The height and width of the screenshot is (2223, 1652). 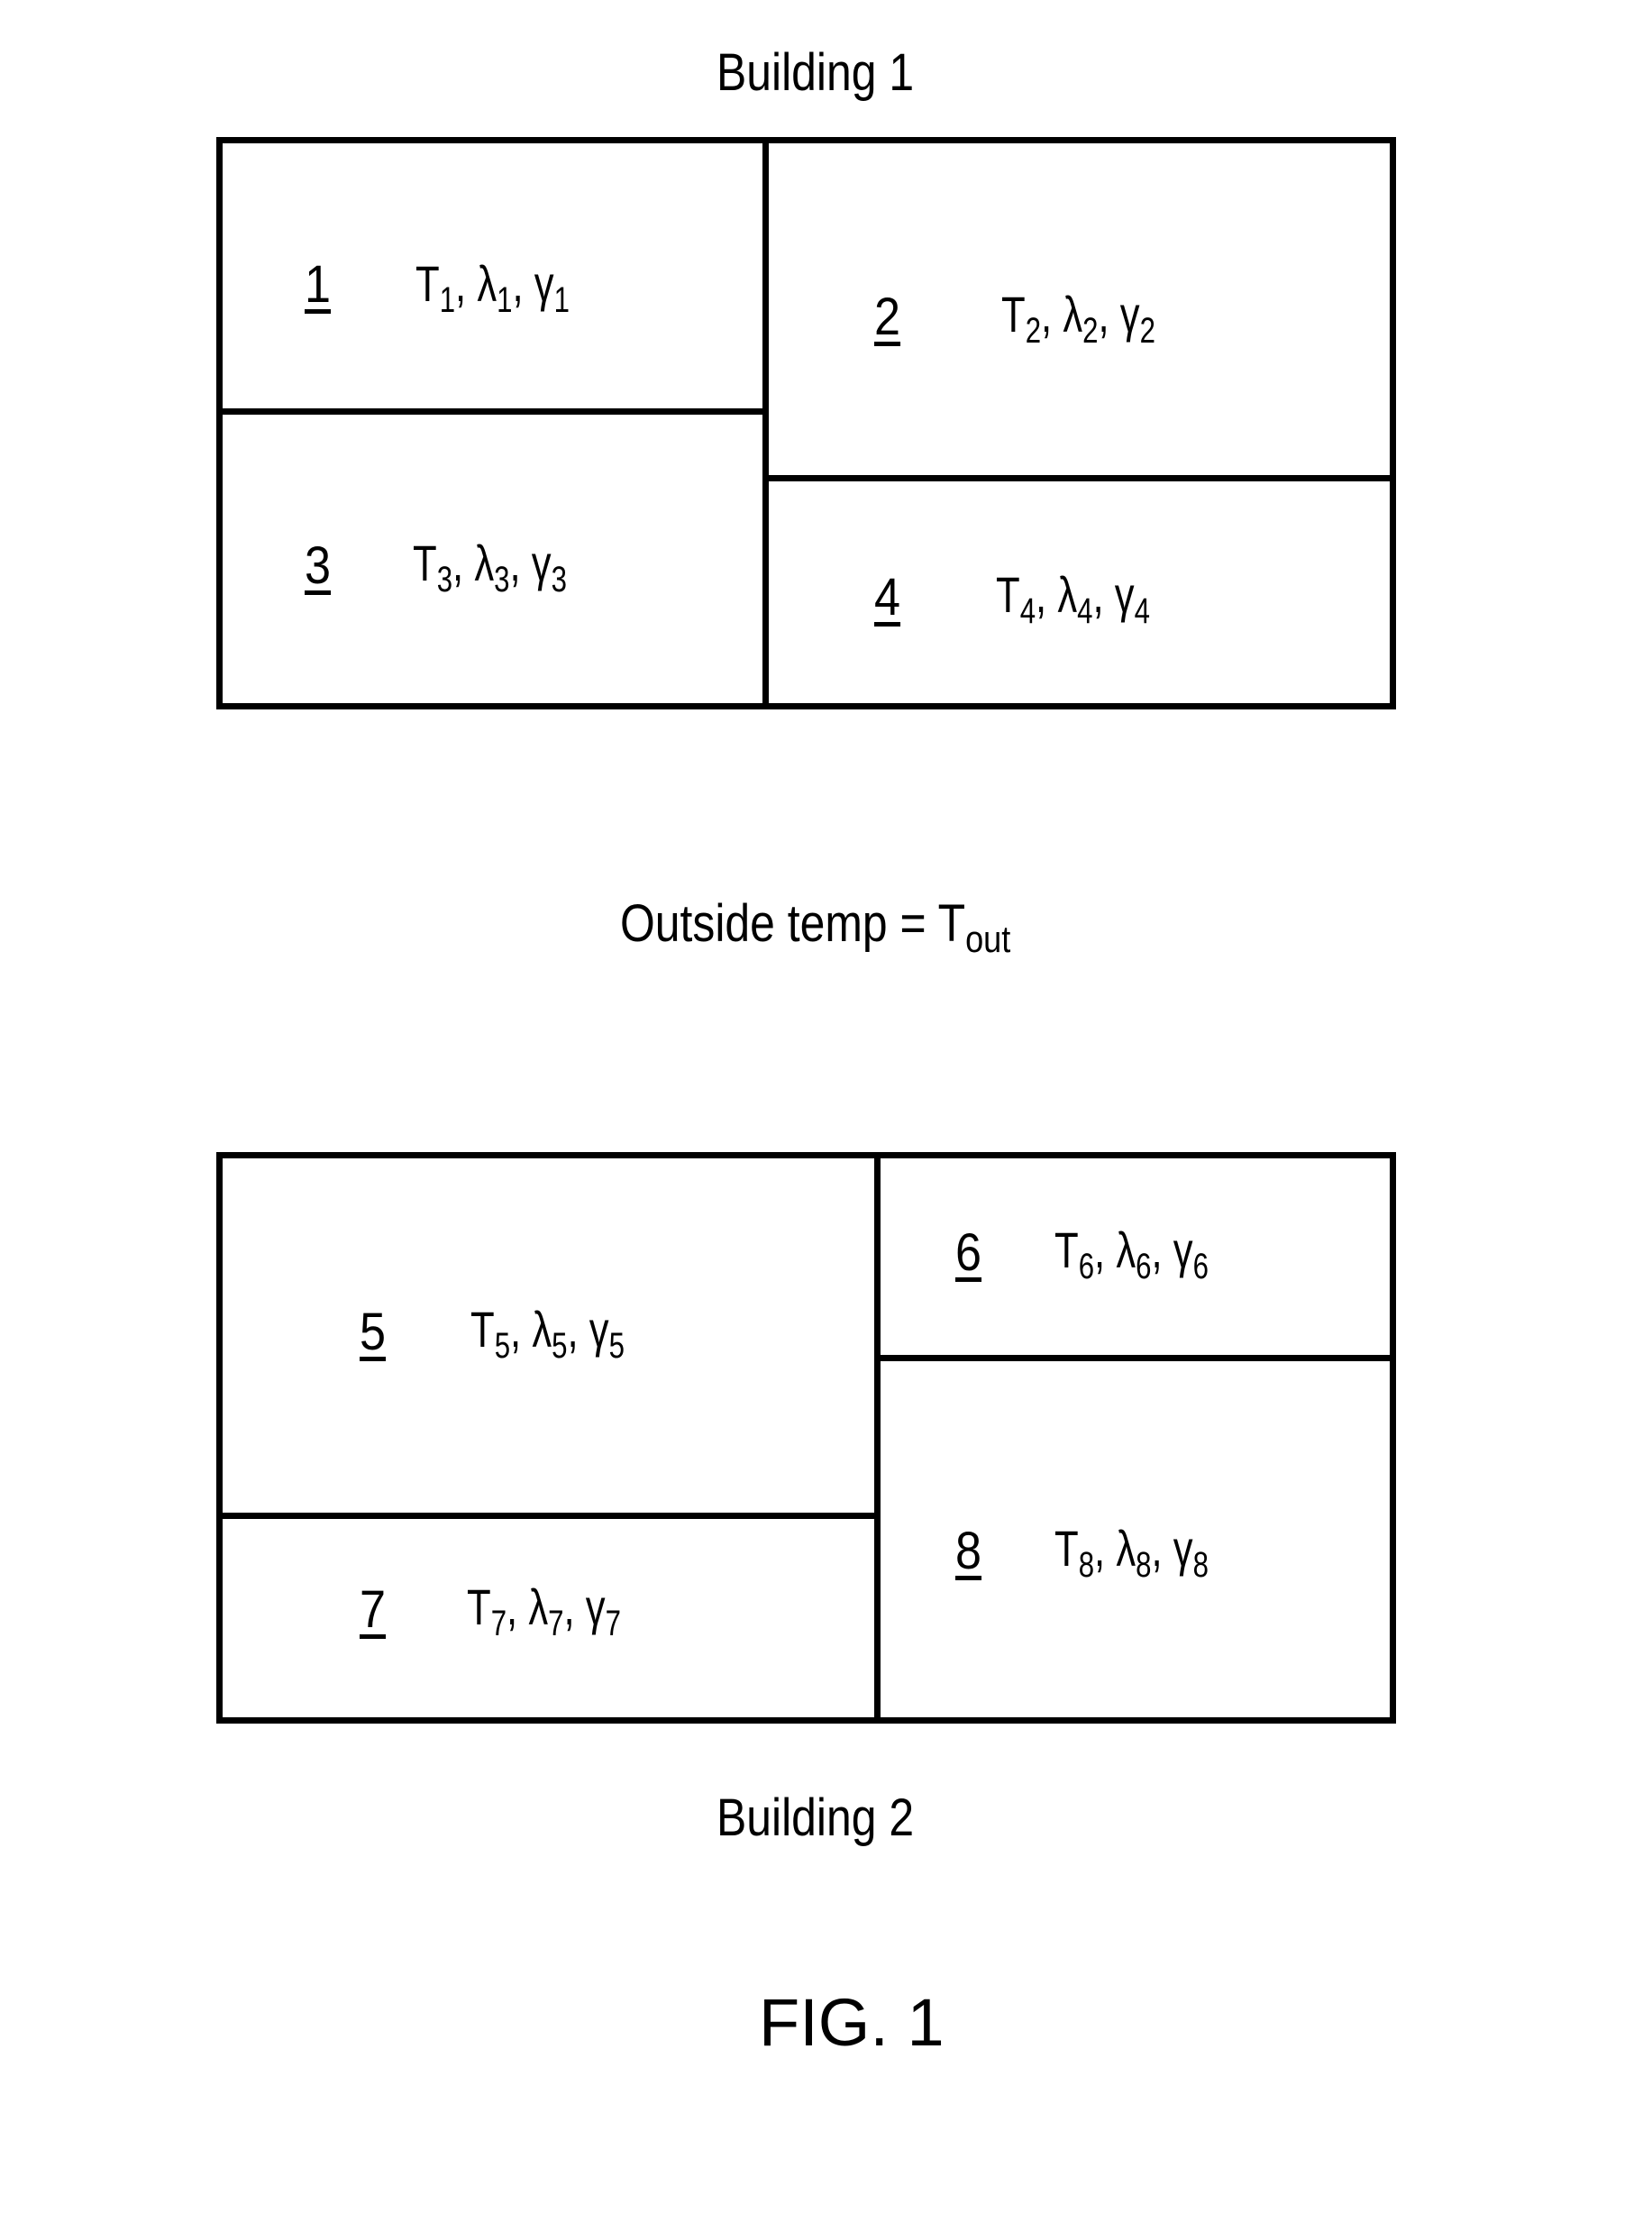 I want to click on building-2-title: Building 2, so click(x=815, y=1817).